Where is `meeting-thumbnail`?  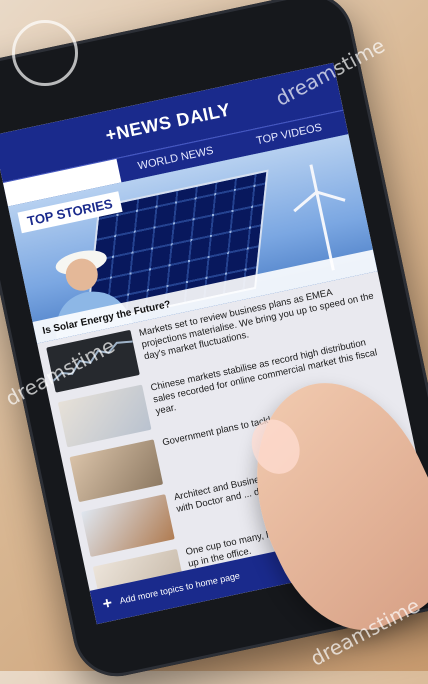 meeting-thumbnail is located at coordinates (104, 416).